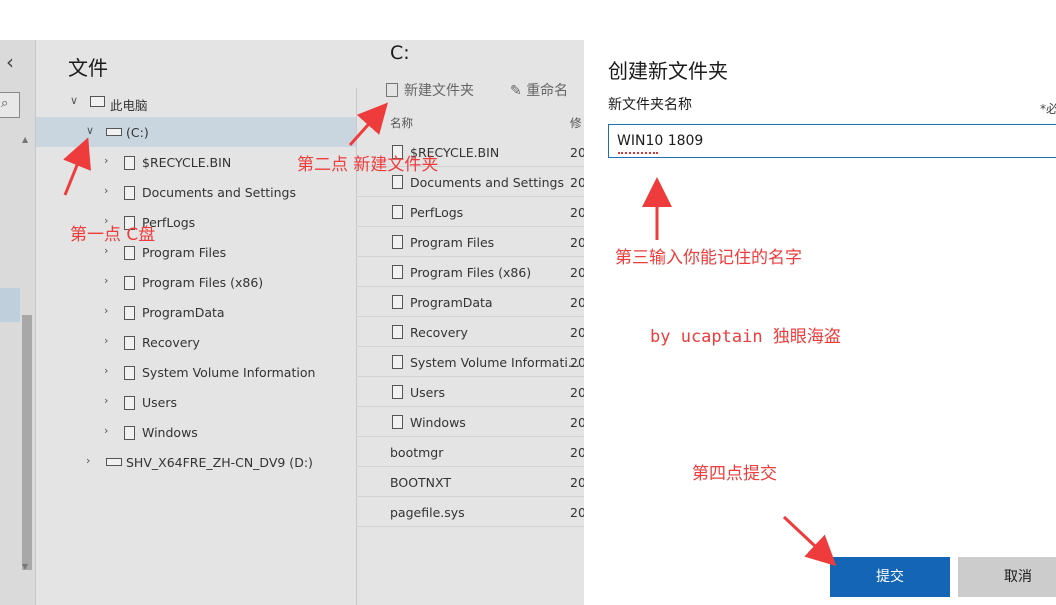 The width and height of the screenshot is (1056, 605). What do you see at coordinates (187, 162) in the screenshot?
I see `tree-item-label: $RECYCLE.BIN` at bounding box center [187, 162].